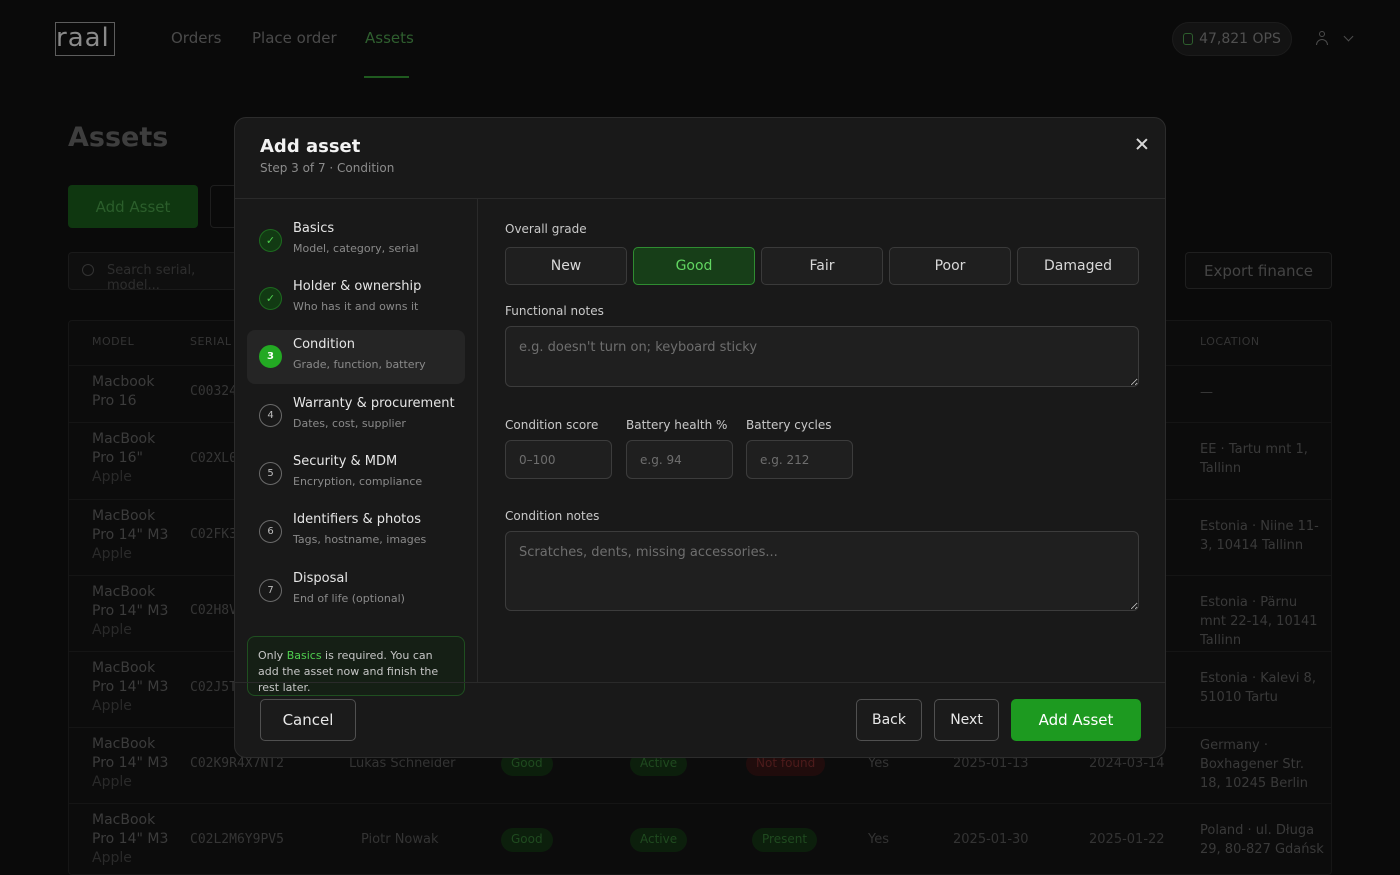 The width and height of the screenshot is (1400, 875). I want to click on step-disposal: 7 Disposal End of life (optional), so click(356, 591).